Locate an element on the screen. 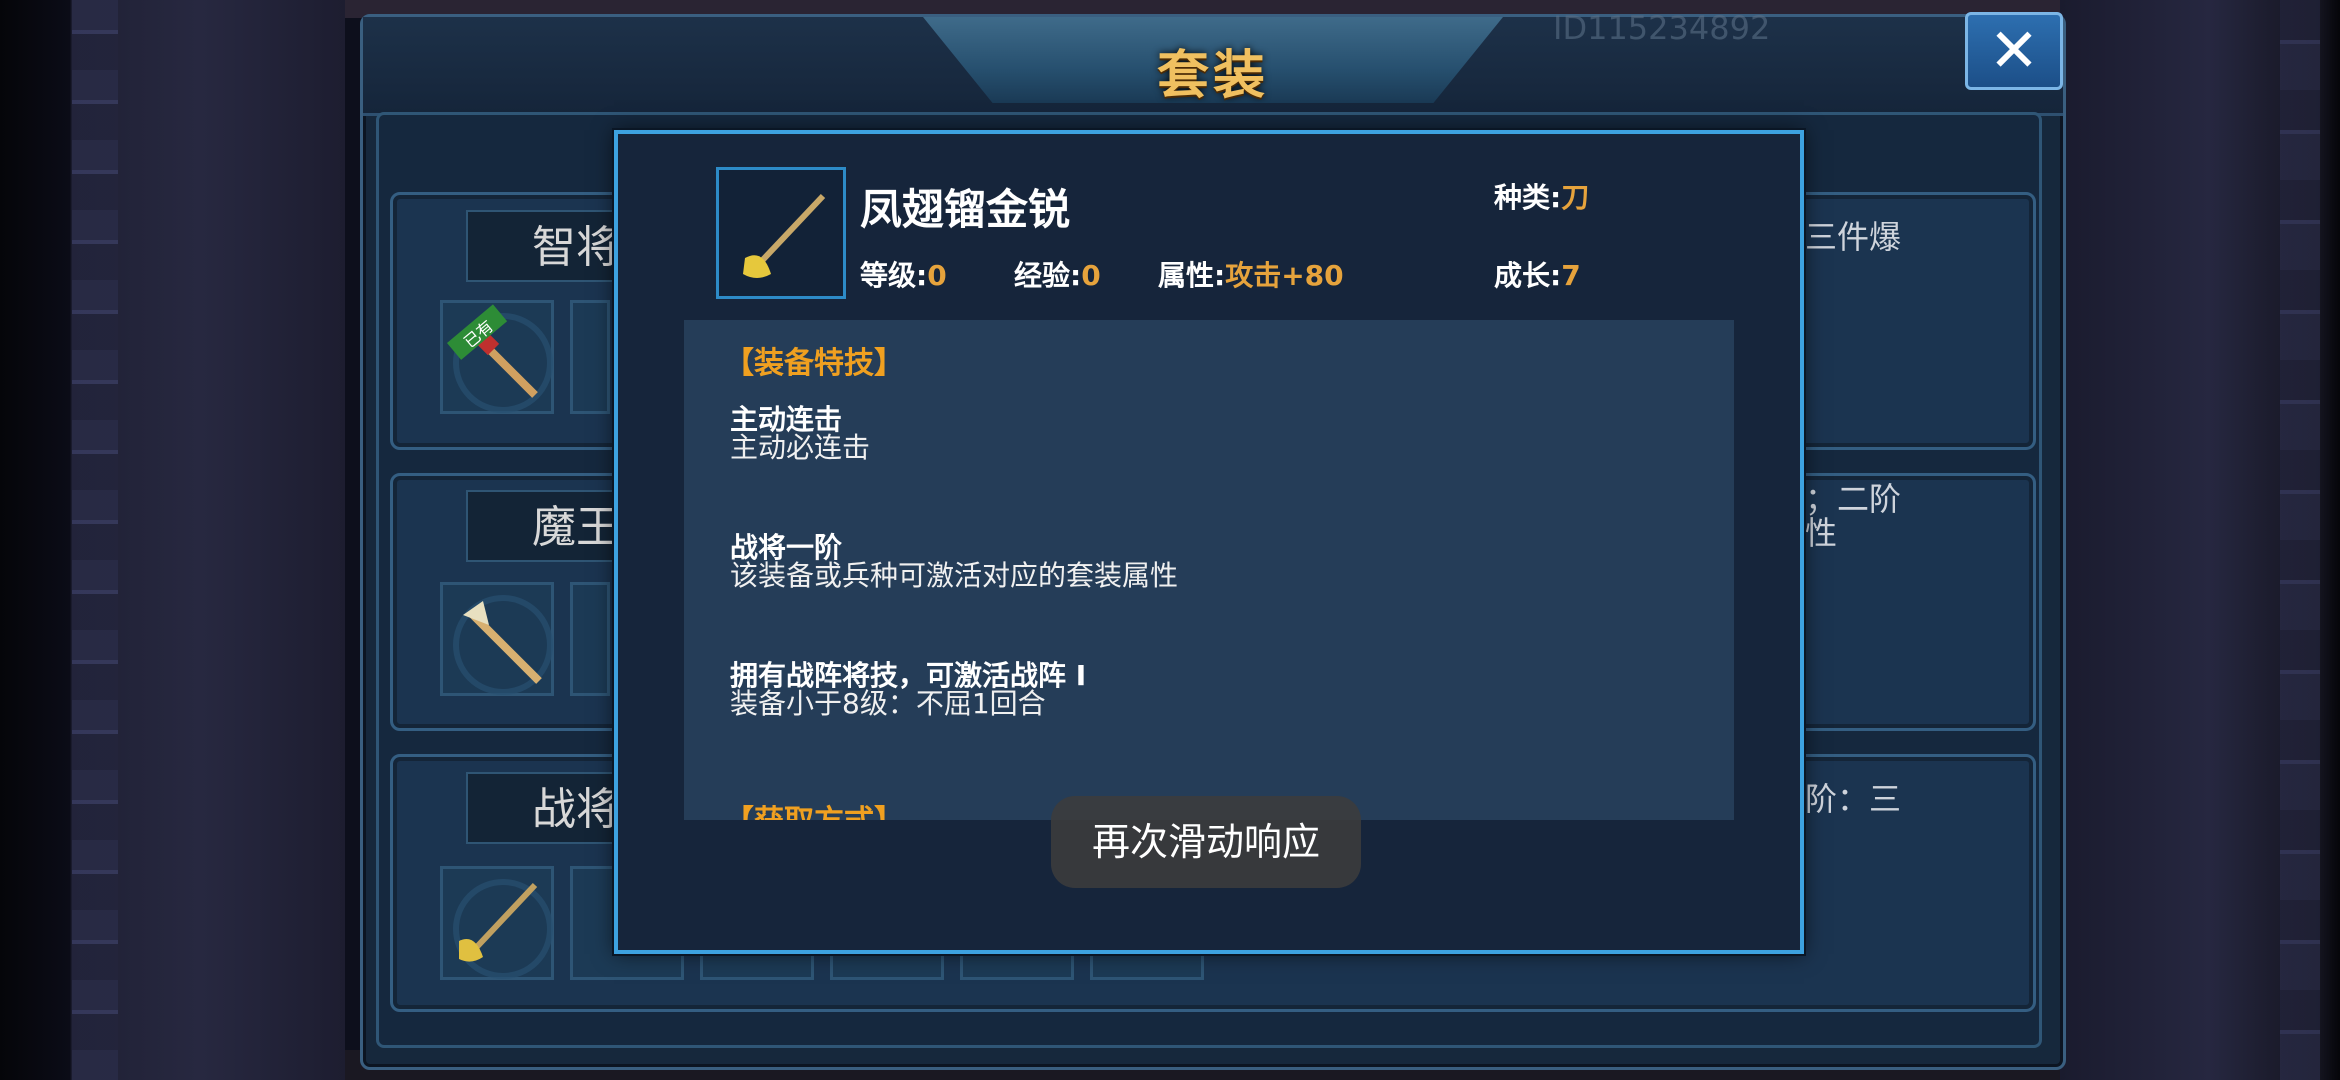 This screenshot has width=2340, height=1080. skill-desc: 装备小于8级：不屈1回合 is located at coordinates (888, 703).